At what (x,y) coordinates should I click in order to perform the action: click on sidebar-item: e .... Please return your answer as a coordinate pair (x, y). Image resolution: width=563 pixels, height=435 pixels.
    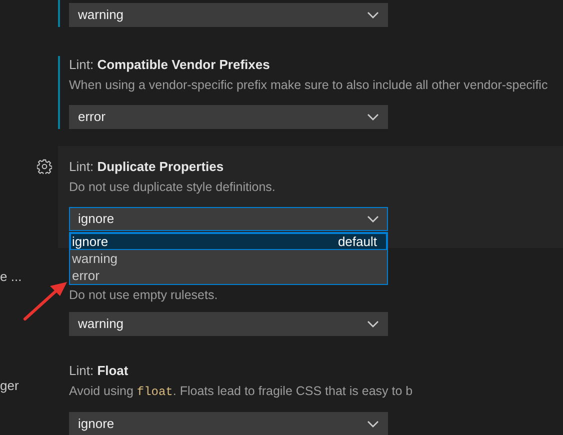
    Looking at the image, I should click on (11, 277).